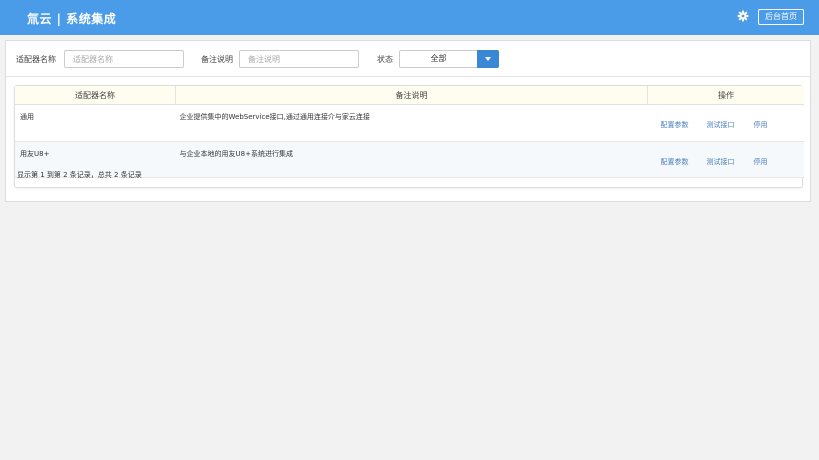 The height and width of the screenshot is (460, 819). What do you see at coordinates (79, 175) in the screenshot?
I see `pagination-summary: 显示第 1 到第 2 条记录，总共 2 条记录` at bounding box center [79, 175].